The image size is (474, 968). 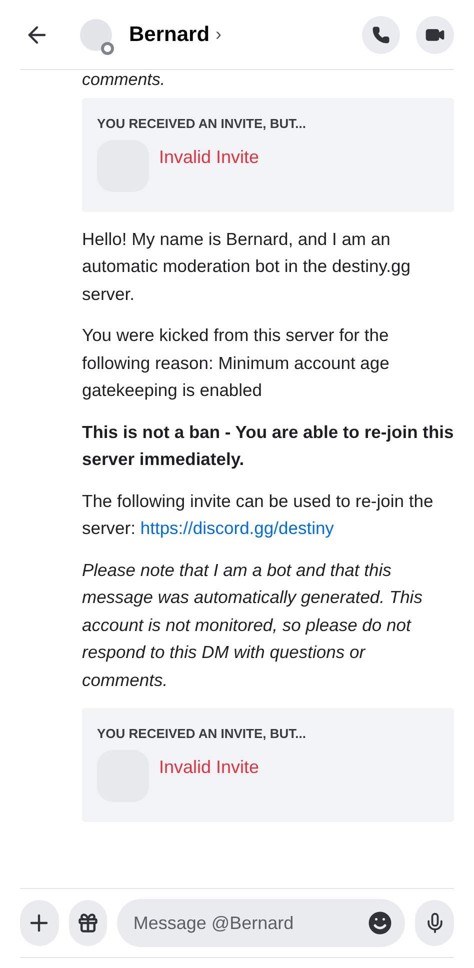 What do you see at coordinates (253, 625) in the screenshot?
I see `message-text: Please note that I am a bot and that this message was automatically generated. This account is not monitored, so please do not respond to this DM with questions or comments.` at bounding box center [253, 625].